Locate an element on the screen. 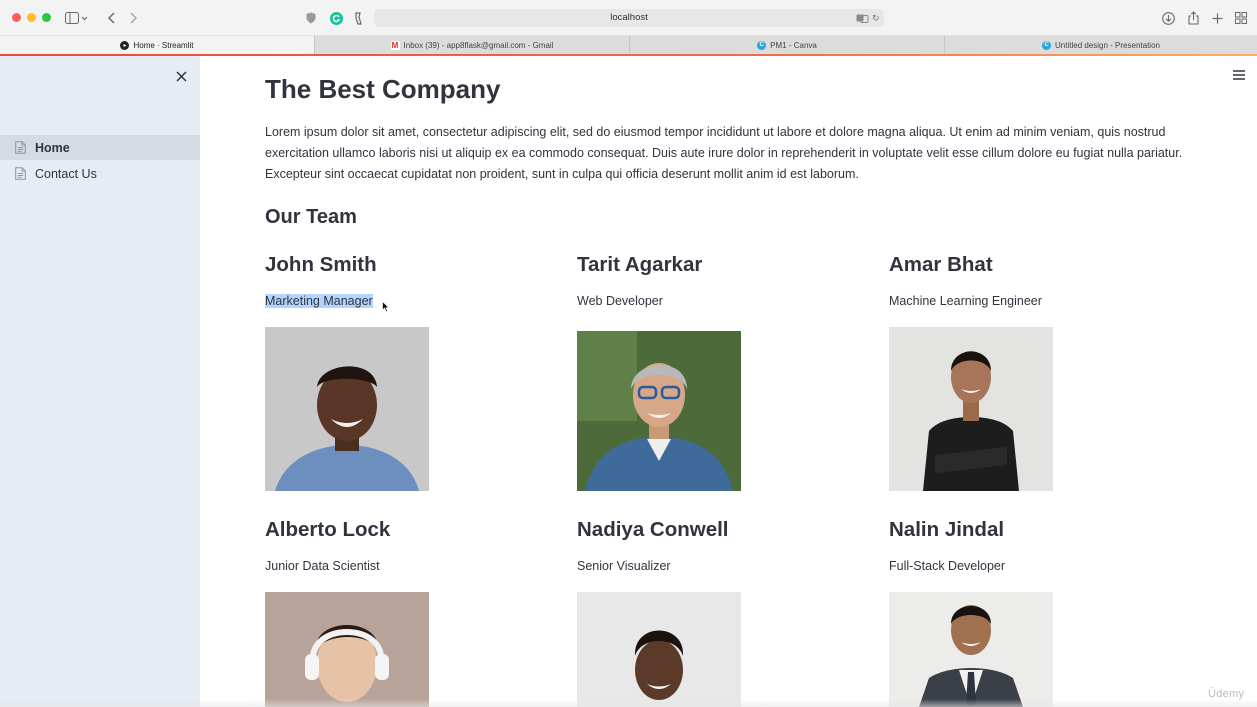 This screenshot has height=707, width=1257. member-name: John Smith is located at coordinates (321, 264).